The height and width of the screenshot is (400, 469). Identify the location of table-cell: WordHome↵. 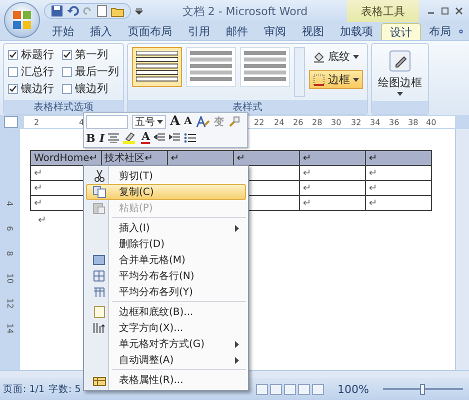
(66, 158).